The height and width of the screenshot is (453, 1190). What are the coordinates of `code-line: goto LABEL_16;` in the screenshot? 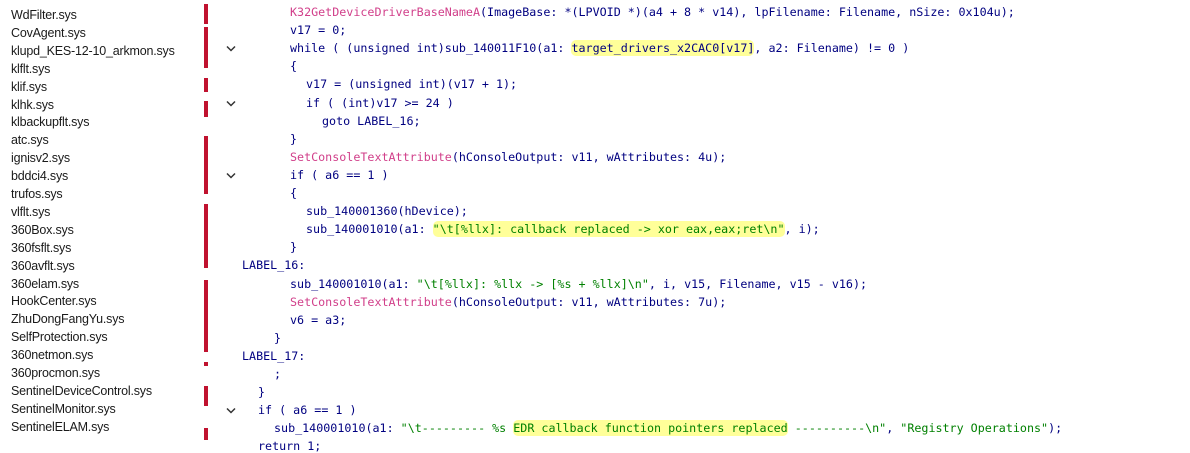 It's located at (371, 121).